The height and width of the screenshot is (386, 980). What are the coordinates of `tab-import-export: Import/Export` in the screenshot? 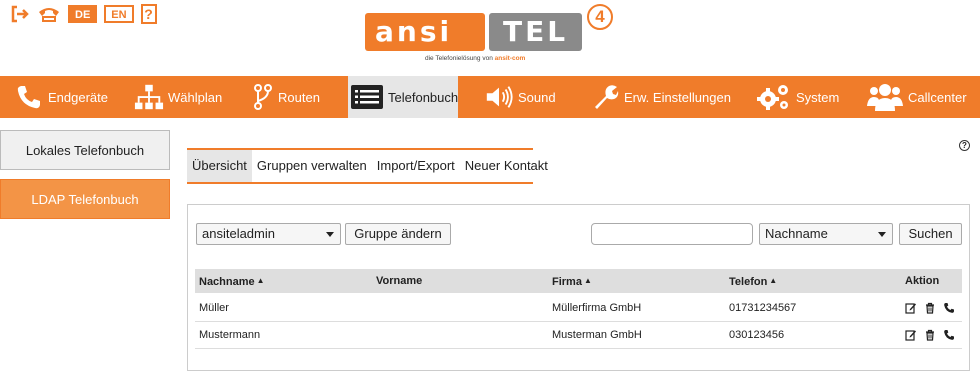 It's located at (416, 166).